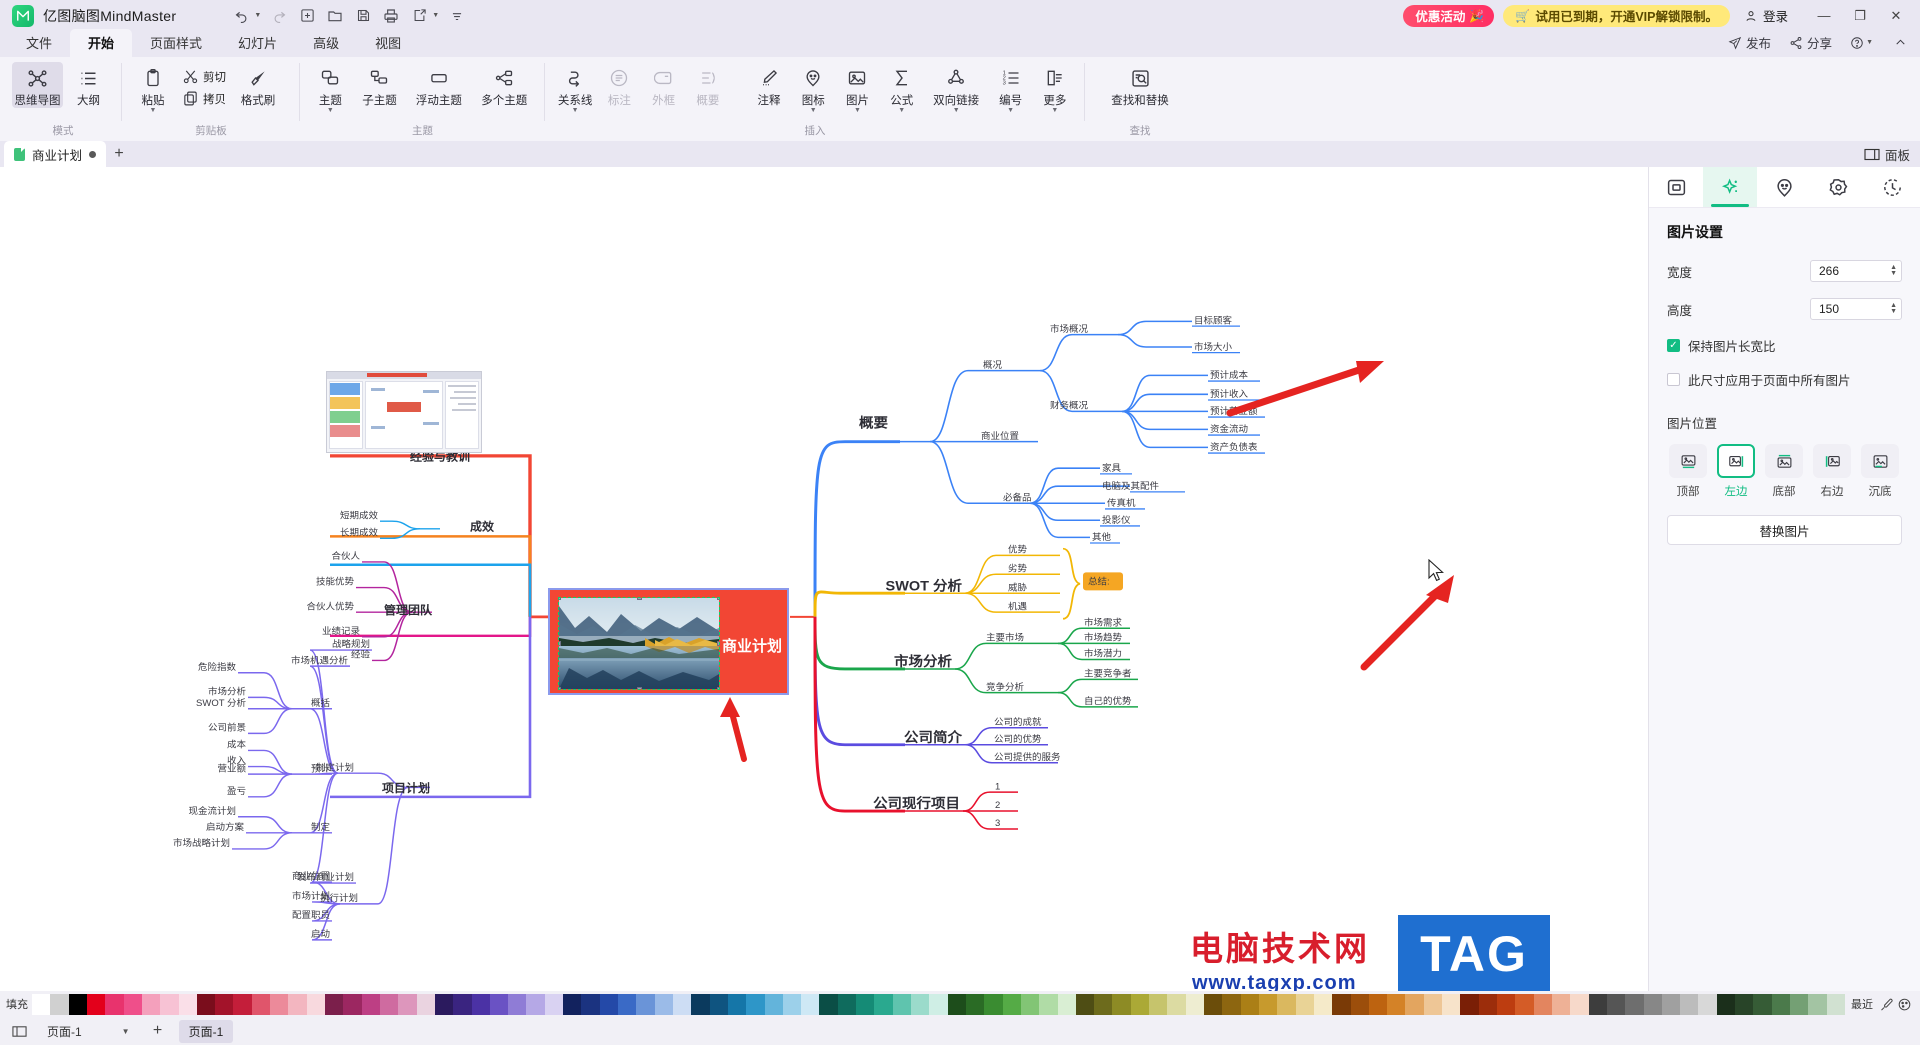  Describe the element at coordinates (39, 43) in the screenshot. I see `tab-file: 文件` at that location.